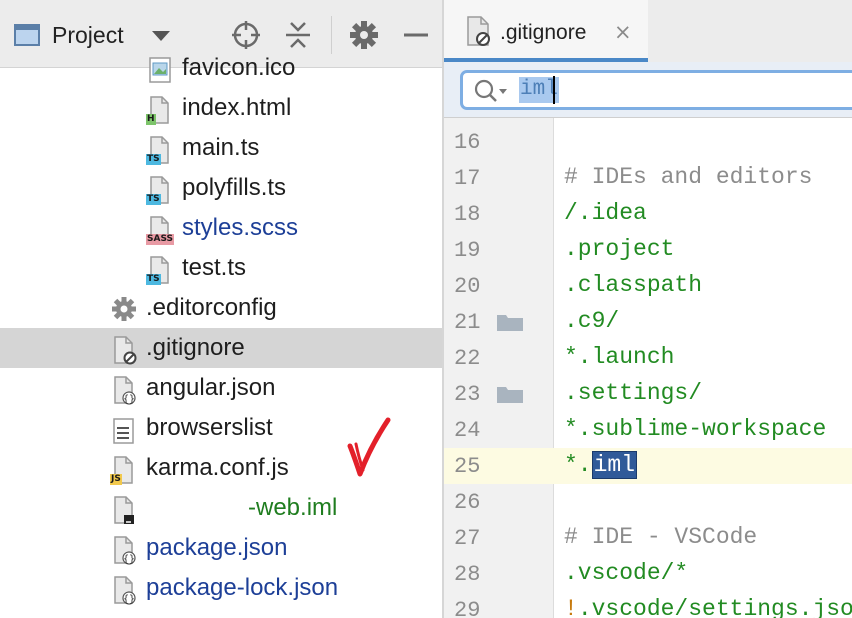 The height and width of the screenshot is (618, 852). Describe the element at coordinates (217, 467) in the screenshot. I see `tree-item-label: karma.conf.js` at that location.